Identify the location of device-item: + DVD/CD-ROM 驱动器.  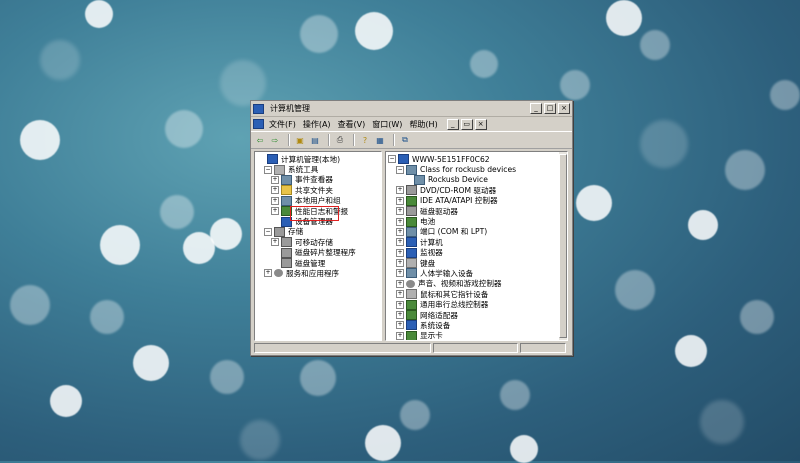
(476, 190).